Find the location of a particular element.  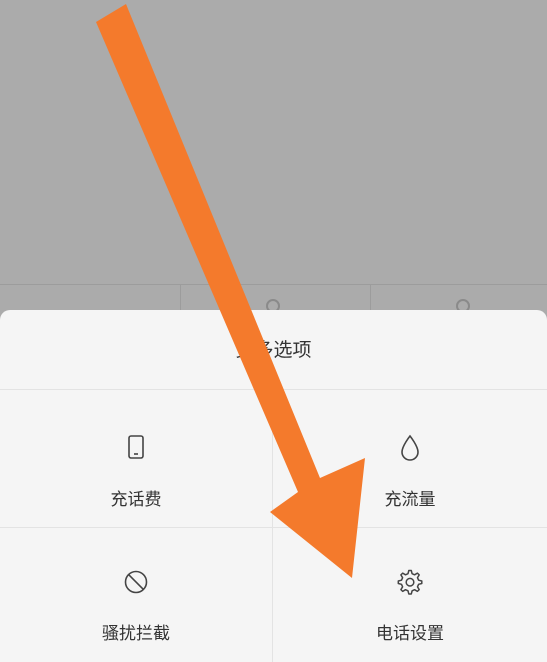

gear-icon is located at coordinates (410, 582).